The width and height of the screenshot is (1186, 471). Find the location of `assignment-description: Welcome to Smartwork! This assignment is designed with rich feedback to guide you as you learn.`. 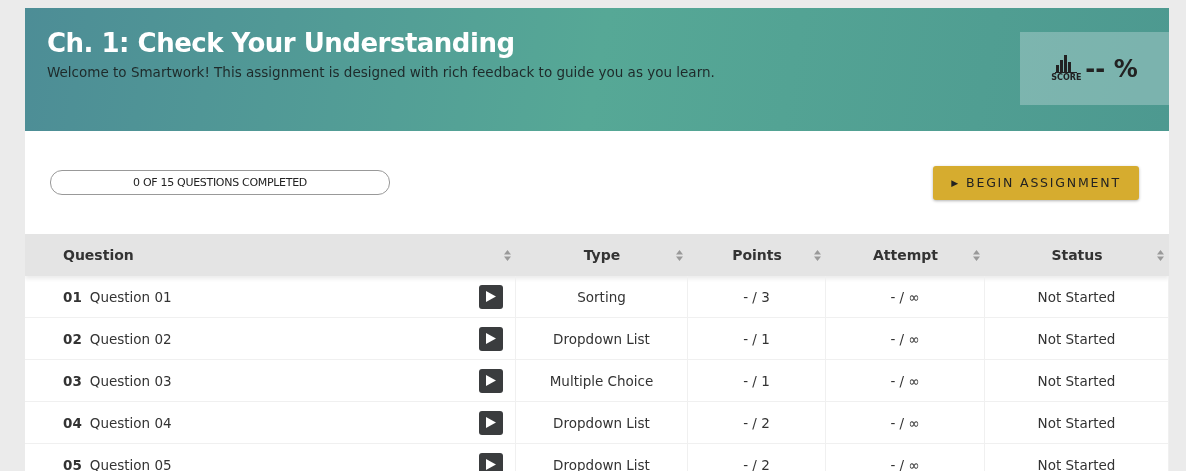

assignment-description: Welcome to Smartwork! This assignment is designed with rich feedback to guide you as you learn. is located at coordinates (381, 72).